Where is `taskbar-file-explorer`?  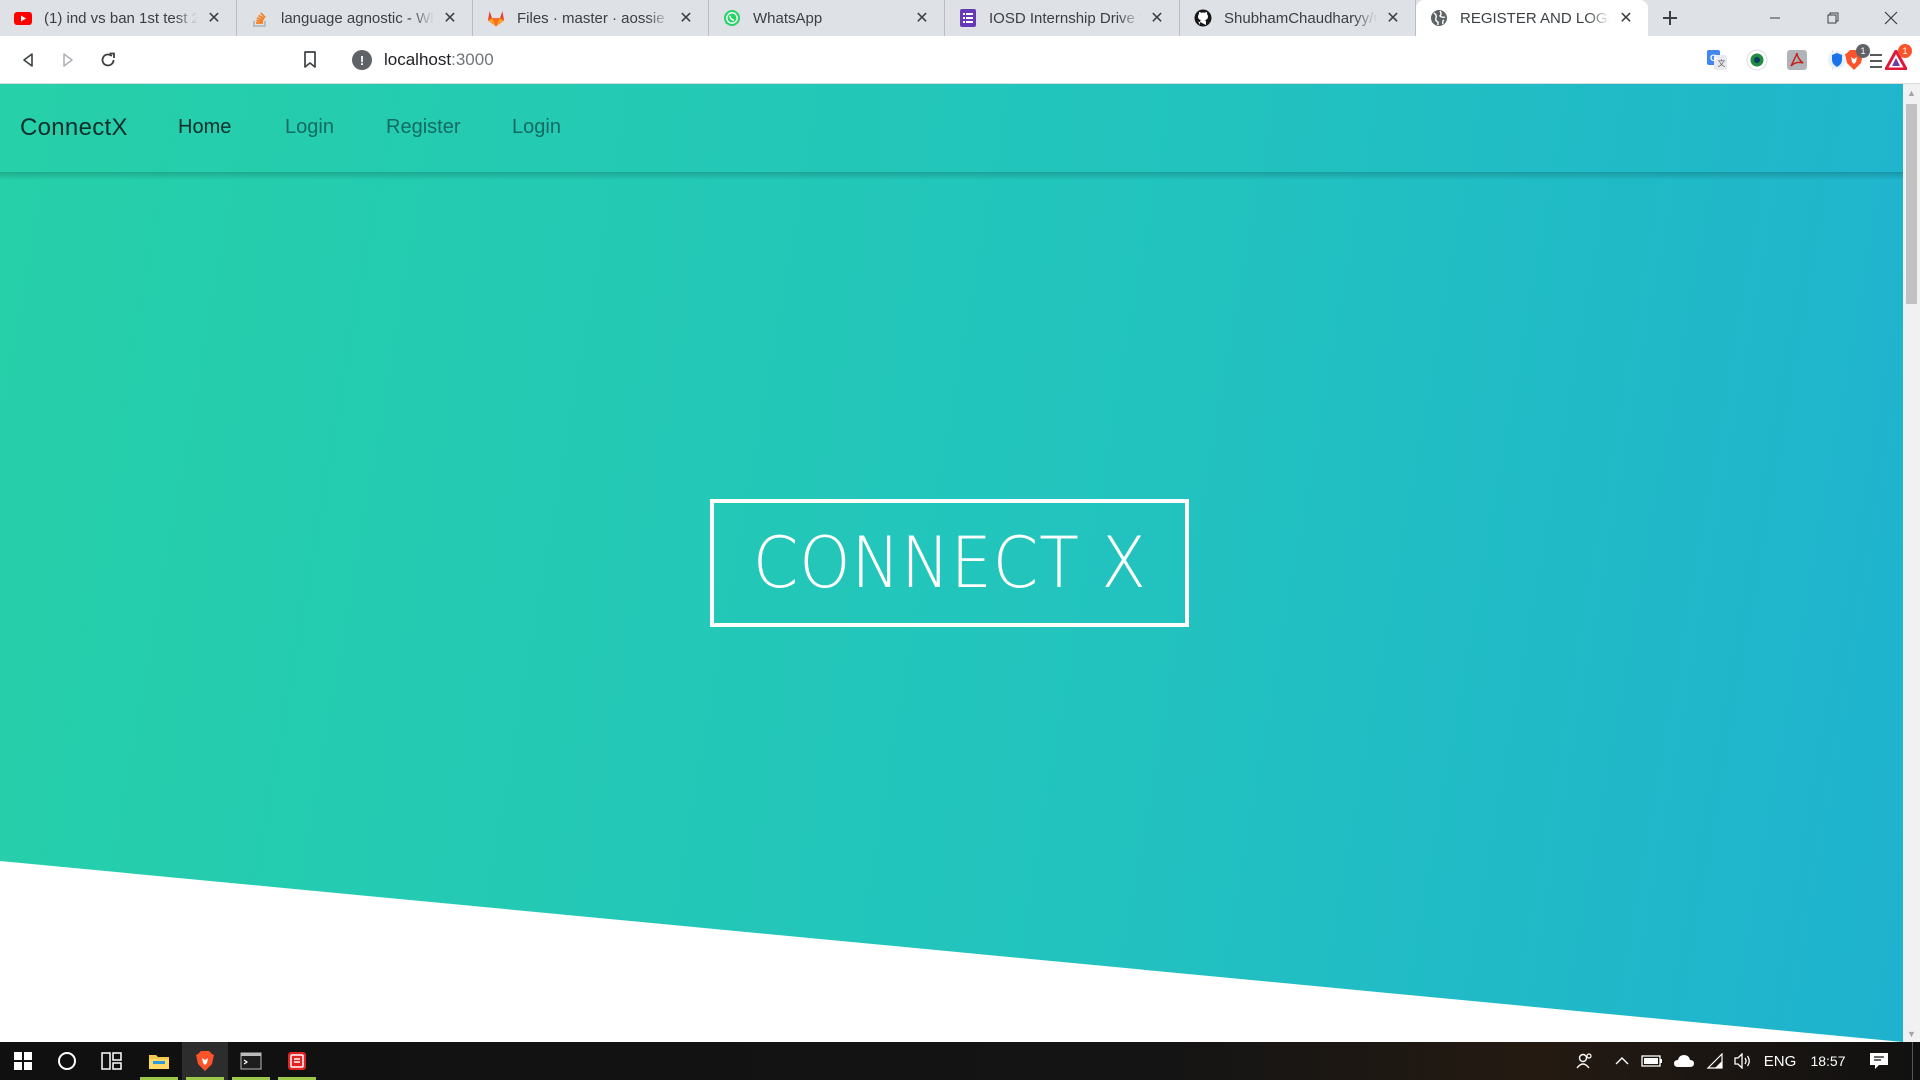 taskbar-file-explorer is located at coordinates (159, 1061).